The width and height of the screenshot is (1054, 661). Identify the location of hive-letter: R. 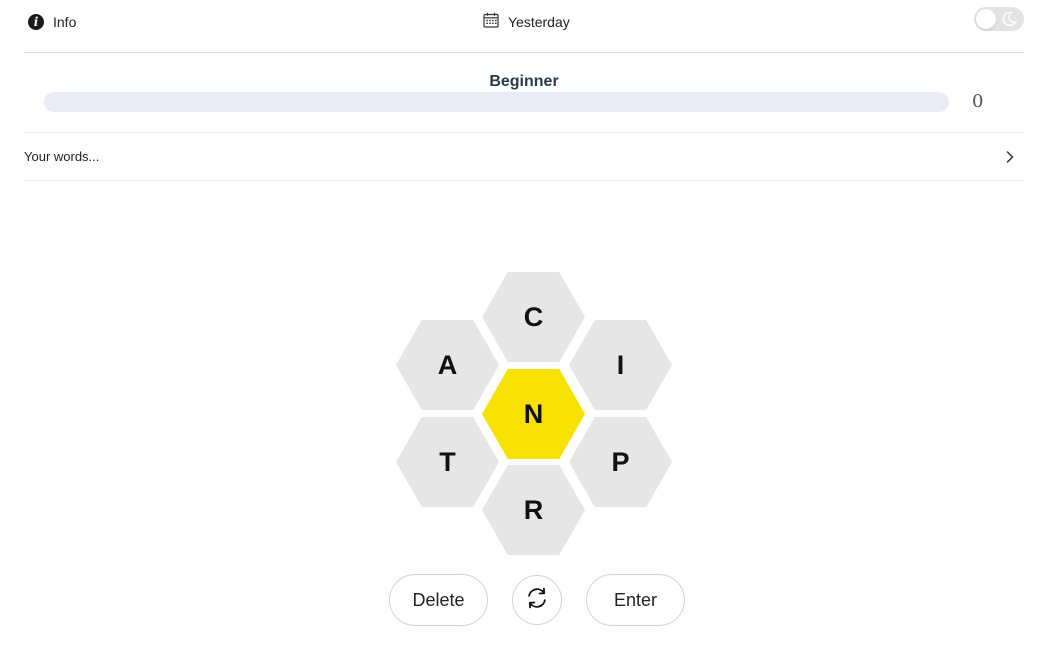
(533, 509).